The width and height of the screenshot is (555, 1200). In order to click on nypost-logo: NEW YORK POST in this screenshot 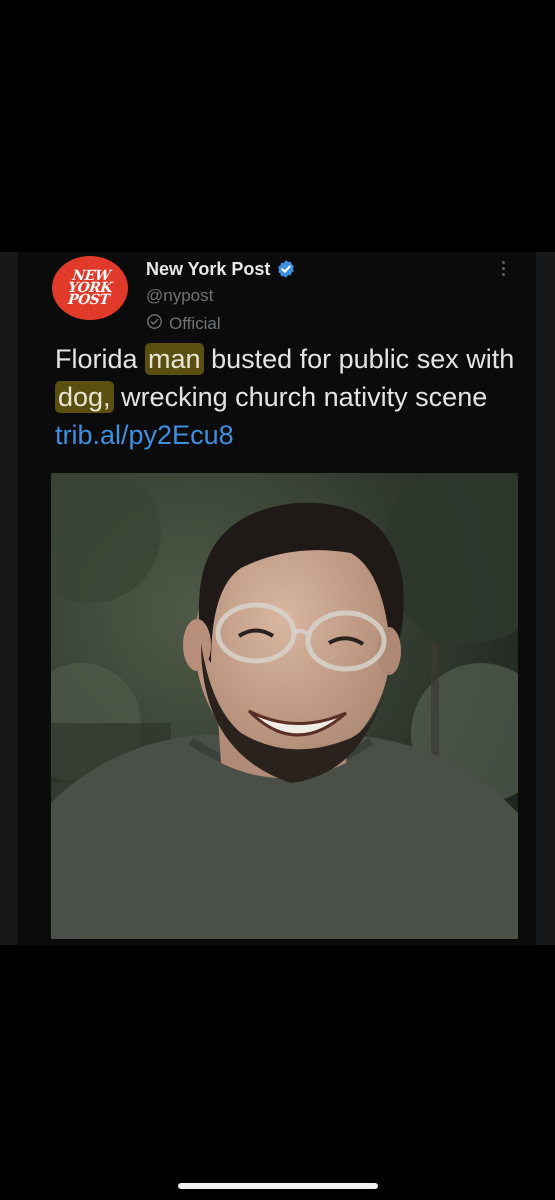, I will do `click(90, 288)`.